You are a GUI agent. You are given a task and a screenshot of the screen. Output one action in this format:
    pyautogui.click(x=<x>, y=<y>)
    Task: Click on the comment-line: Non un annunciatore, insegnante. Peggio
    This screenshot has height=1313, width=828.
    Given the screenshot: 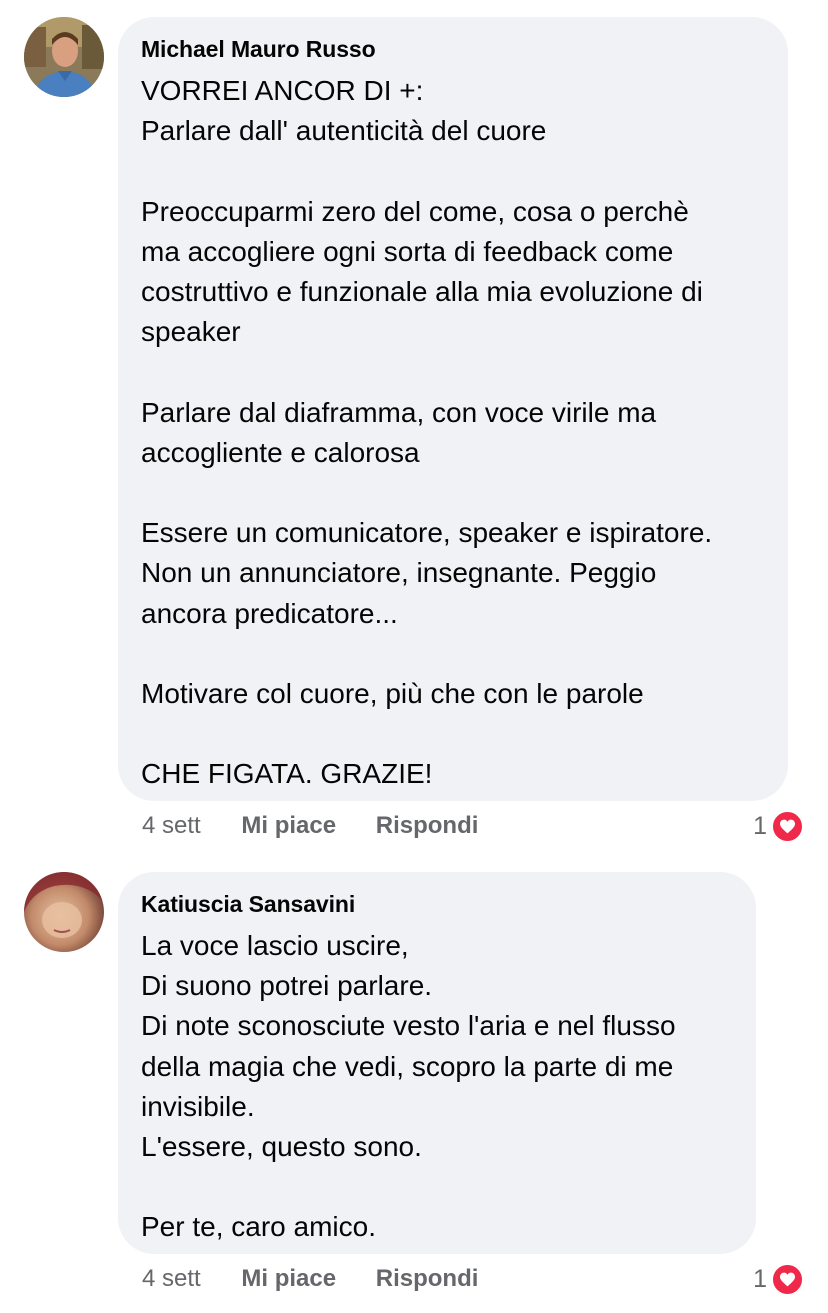 What is the action you would take?
    pyautogui.click(x=399, y=573)
    